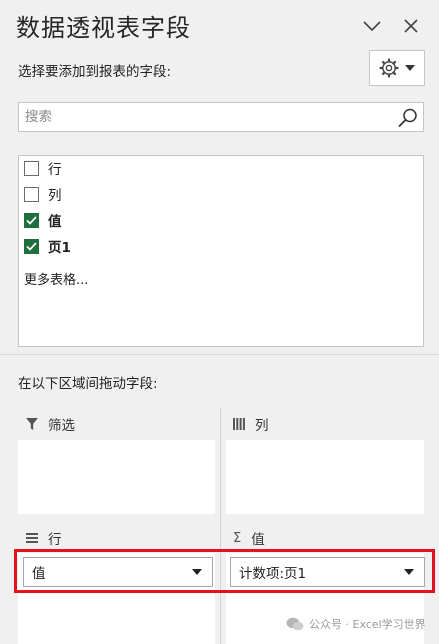 This screenshot has height=644, width=439. I want to click on gear-icon, so click(389, 68).